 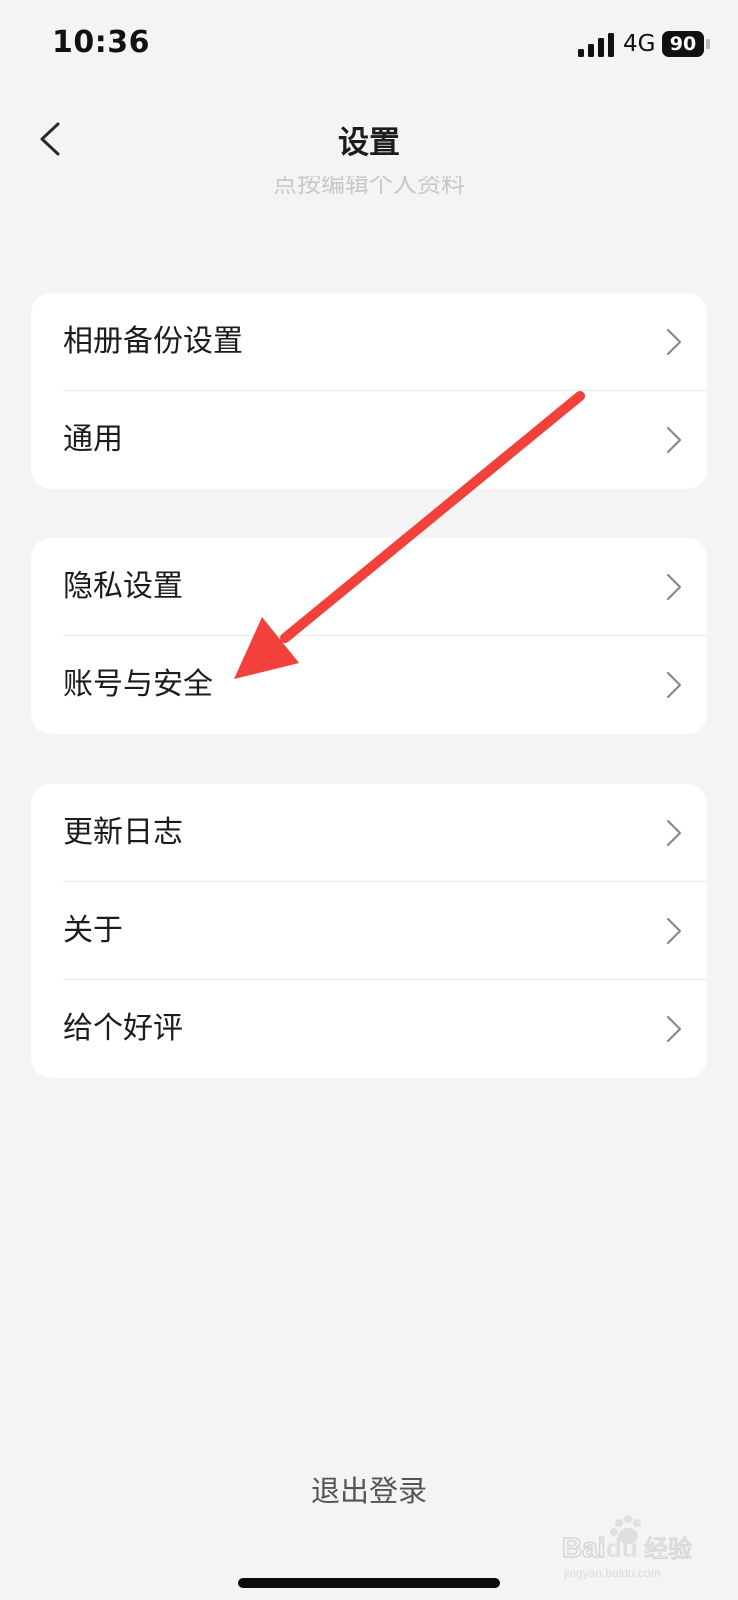 What do you see at coordinates (123, 1028) in the screenshot?
I see `menu-item-label: 给个好评` at bounding box center [123, 1028].